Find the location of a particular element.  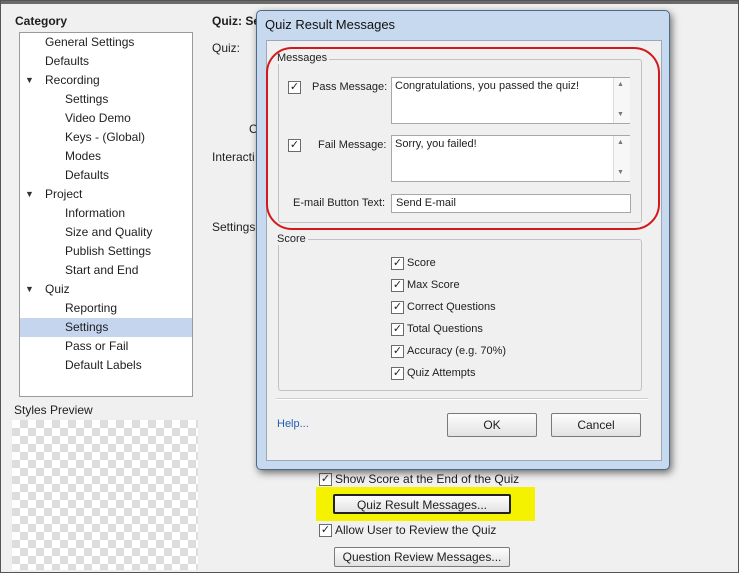

allow-review-checkbox: ✓ is located at coordinates (325, 530).